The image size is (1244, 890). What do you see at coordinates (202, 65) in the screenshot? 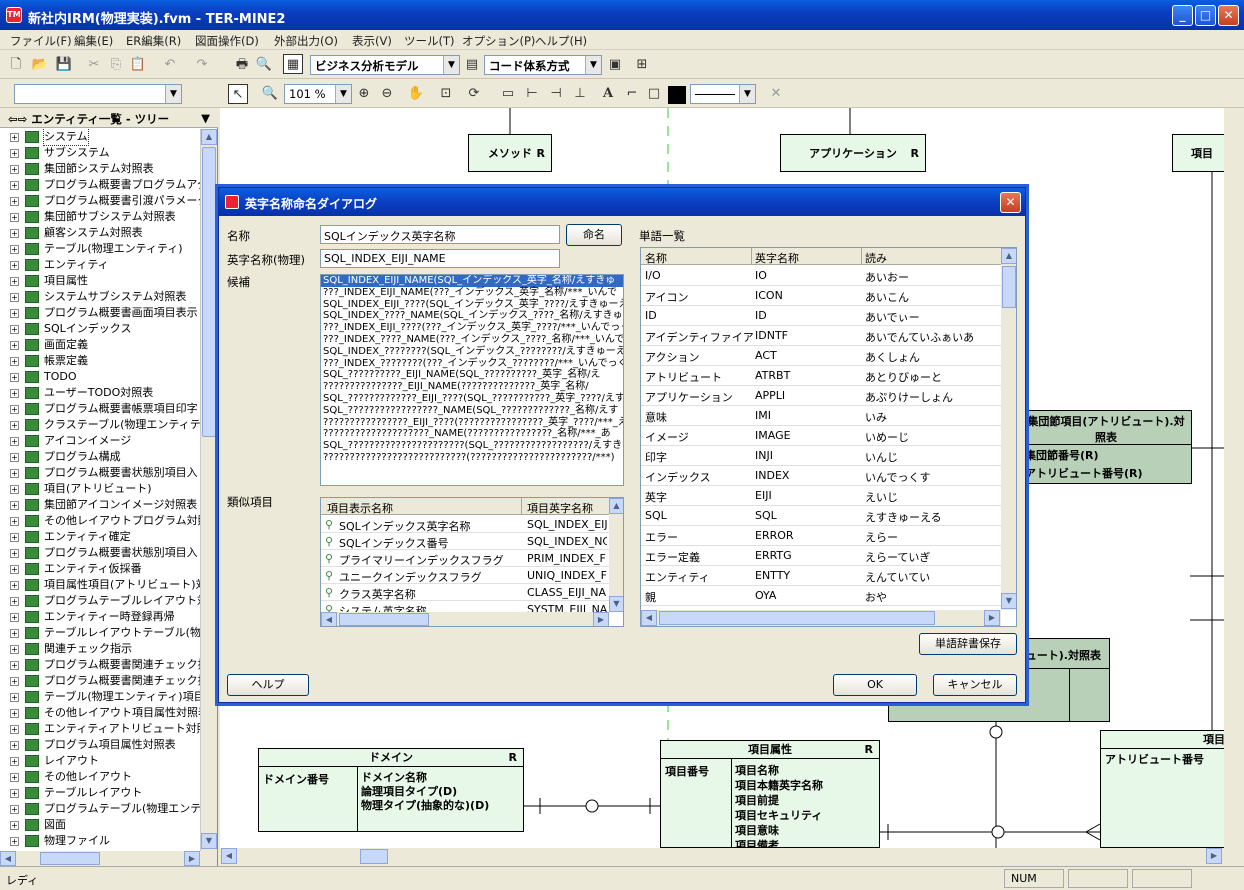
I see `redo-icon: ↷` at bounding box center [202, 65].